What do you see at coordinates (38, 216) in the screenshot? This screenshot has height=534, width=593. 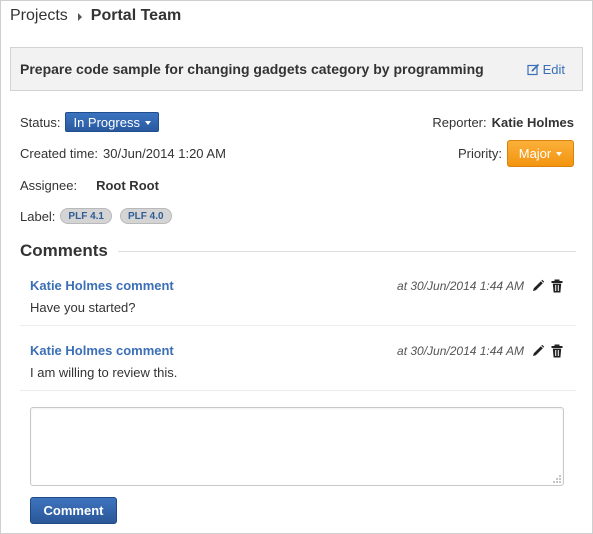 I see `label-label: Label:` at bounding box center [38, 216].